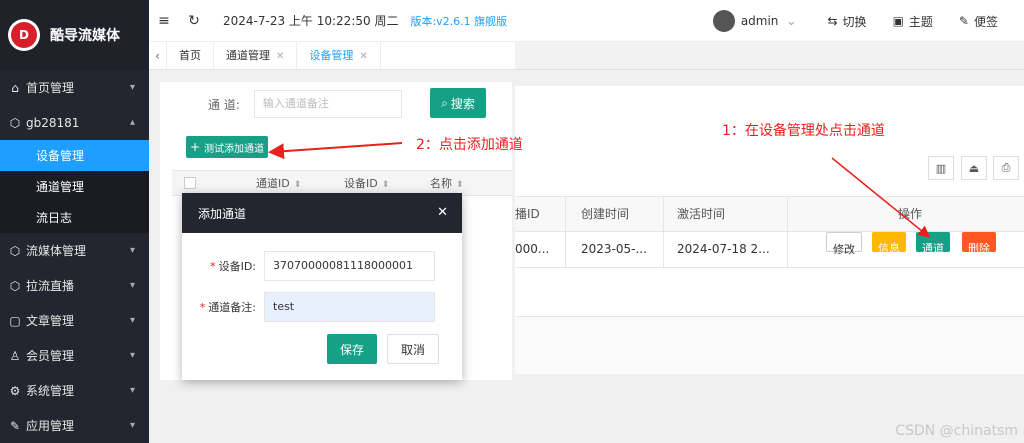 This screenshot has width=1024, height=443. I want to click on channel-note-field: test, so click(349, 307).